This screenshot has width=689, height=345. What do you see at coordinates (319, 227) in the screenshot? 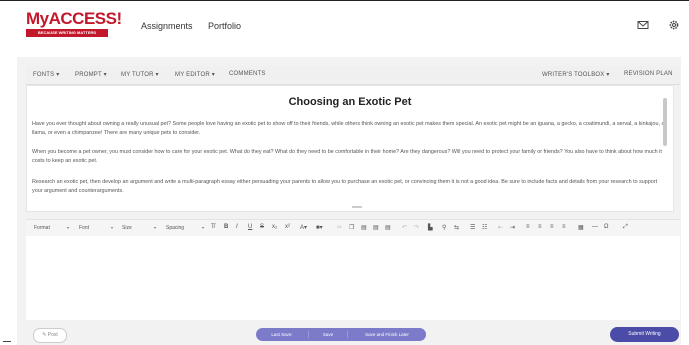
I see `highlight-icon: ■▾` at bounding box center [319, 227].